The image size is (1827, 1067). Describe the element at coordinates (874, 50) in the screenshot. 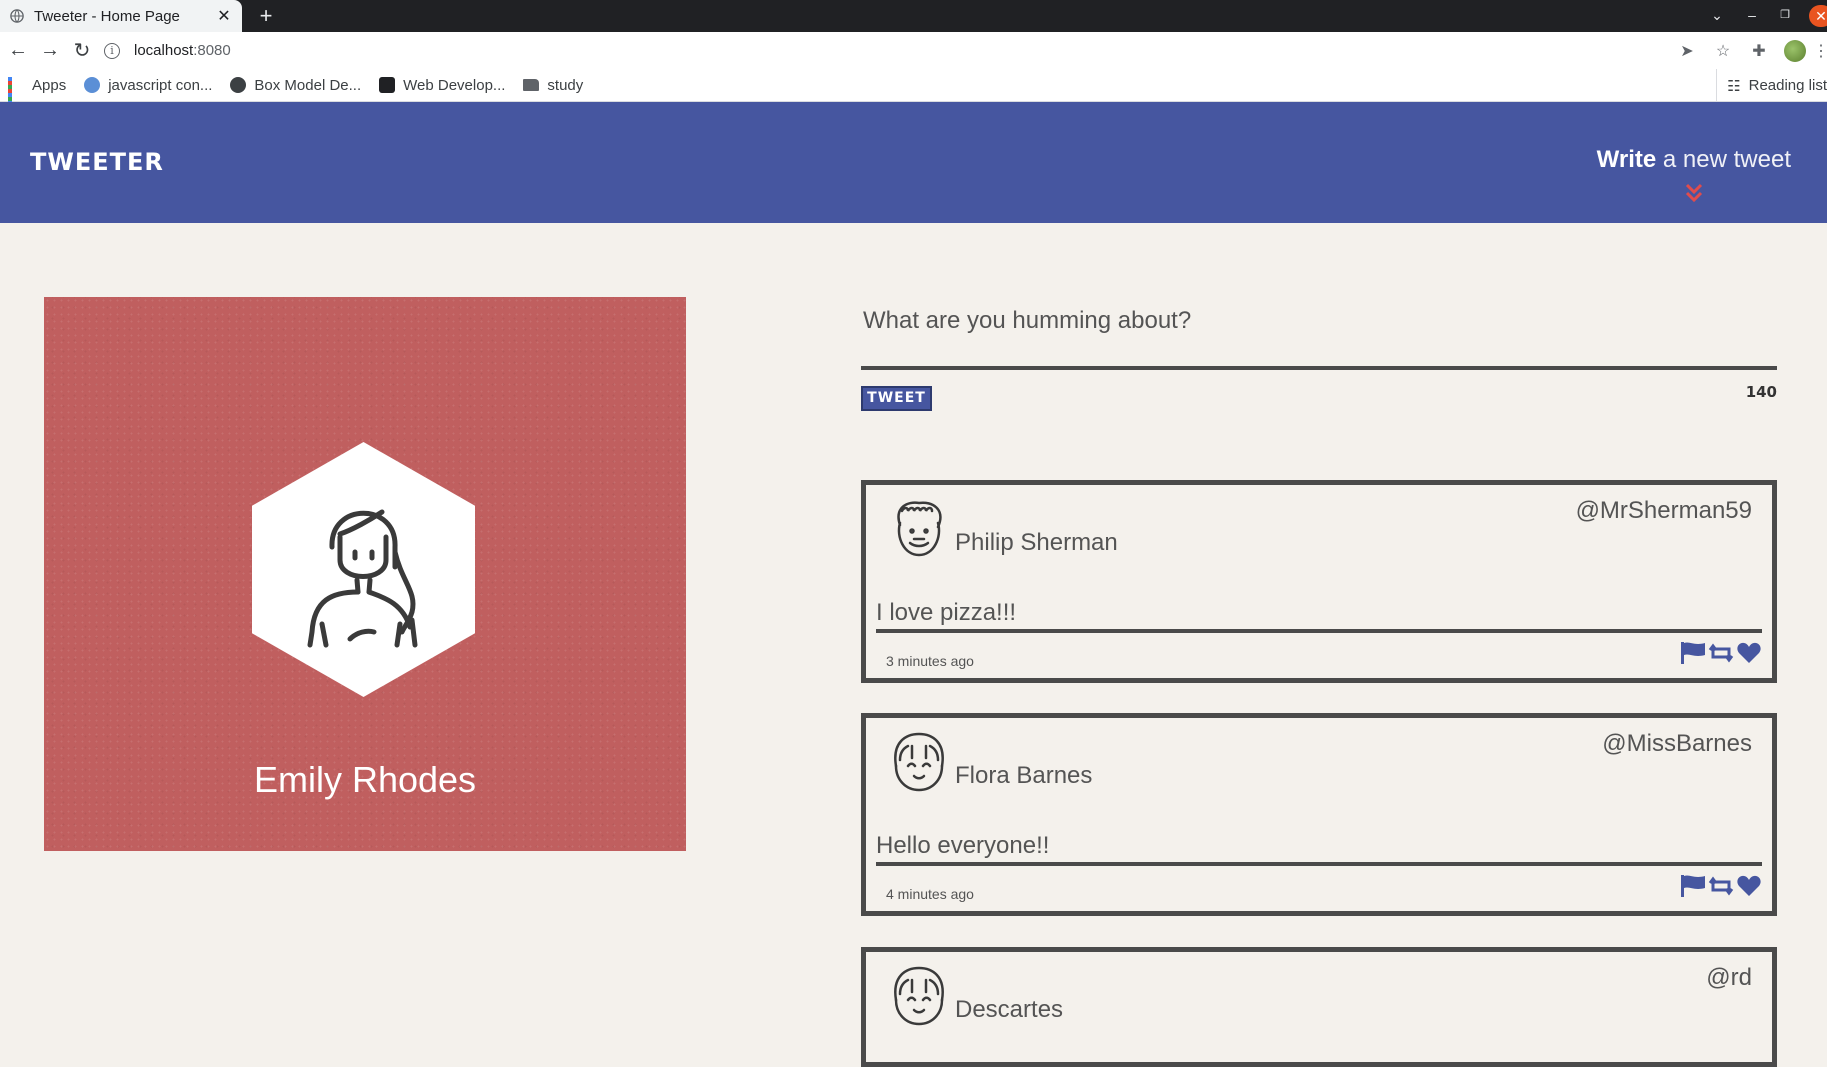

I see `address-bar: i localhost:8080` at that location.